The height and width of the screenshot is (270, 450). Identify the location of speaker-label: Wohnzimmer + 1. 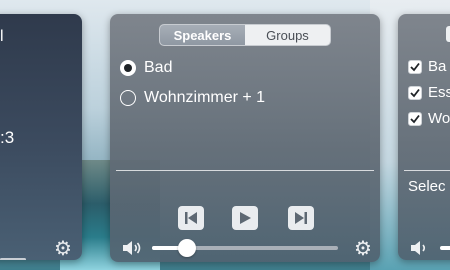
(205, 97).